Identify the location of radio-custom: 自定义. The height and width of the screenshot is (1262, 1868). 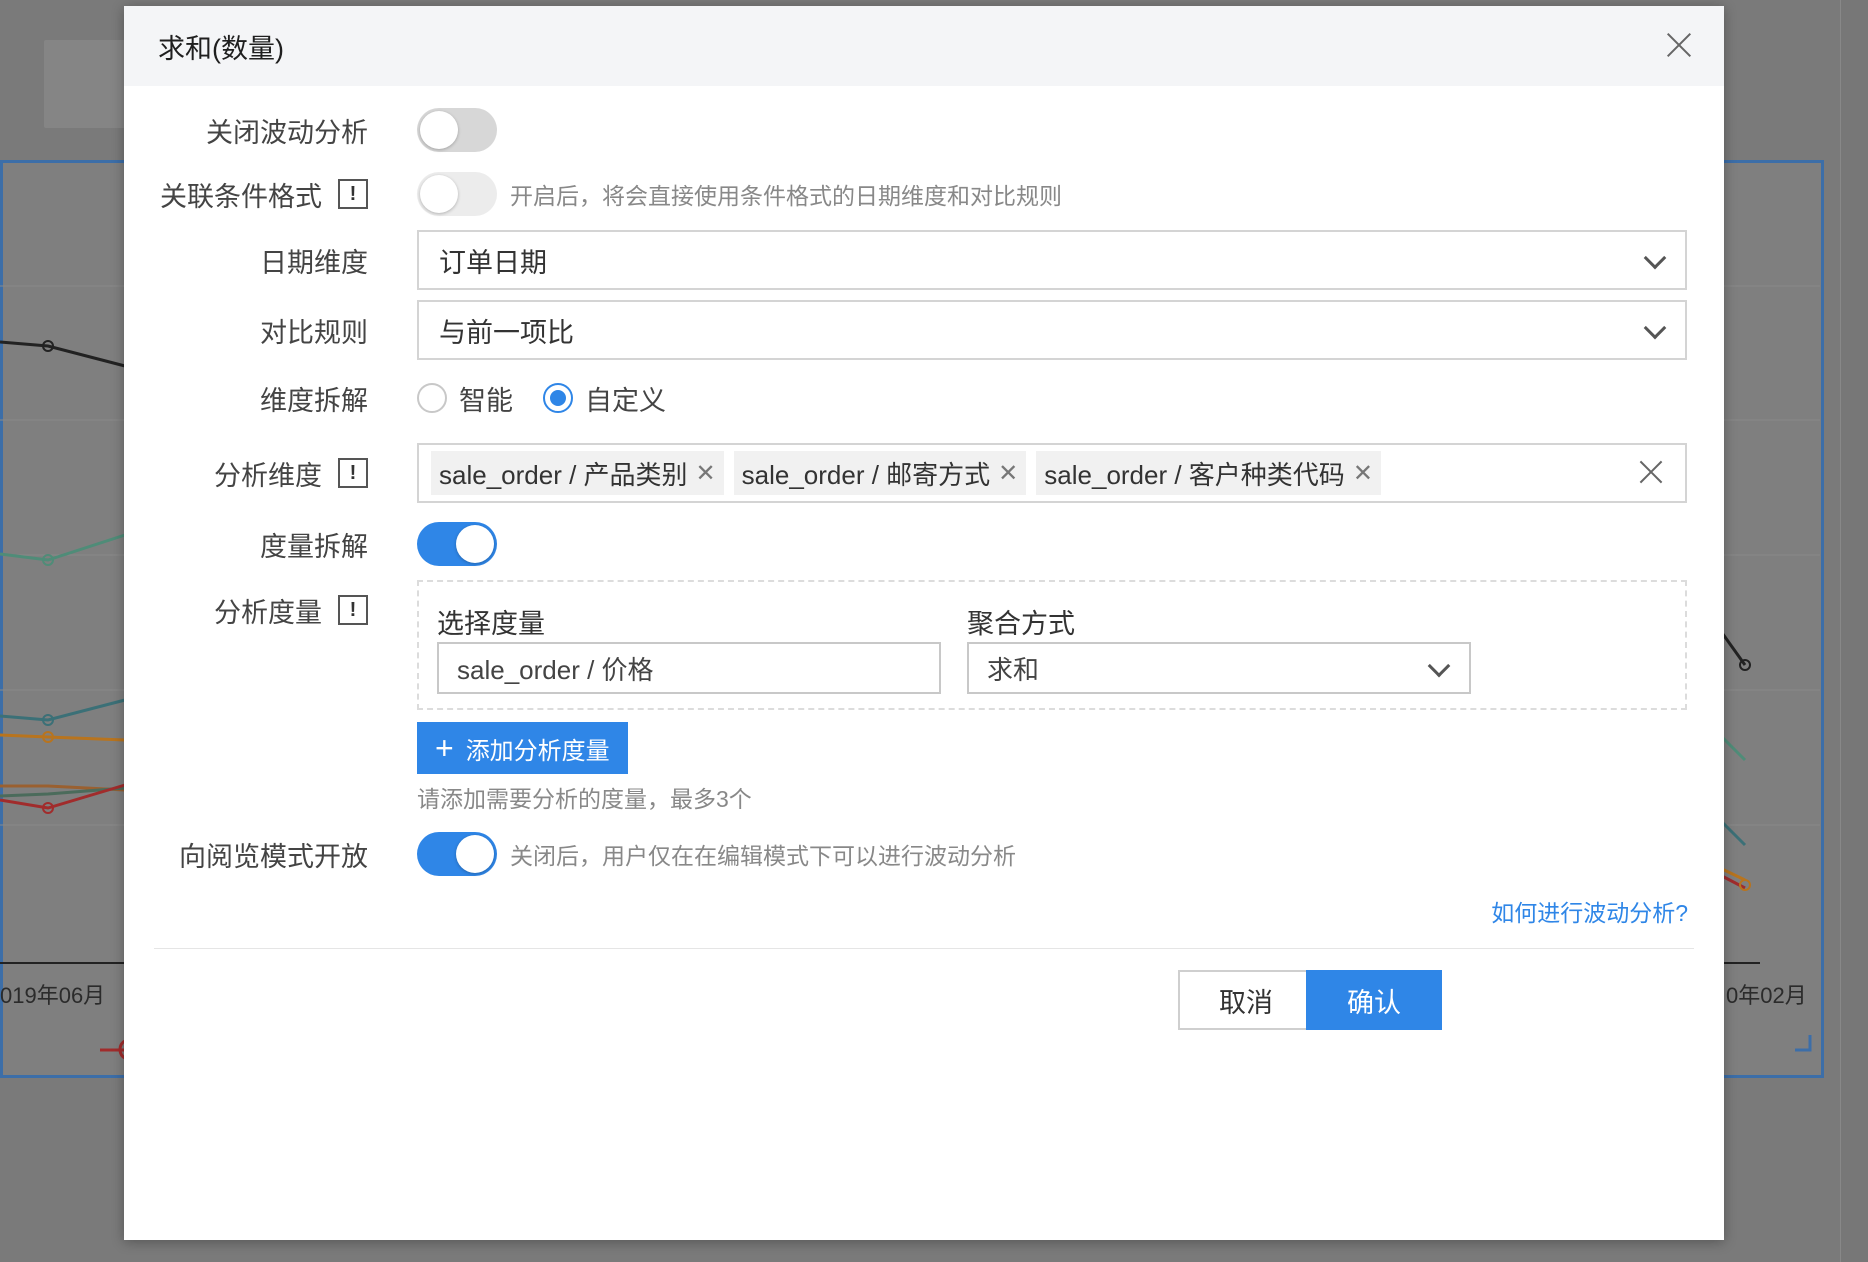
(604, 398).